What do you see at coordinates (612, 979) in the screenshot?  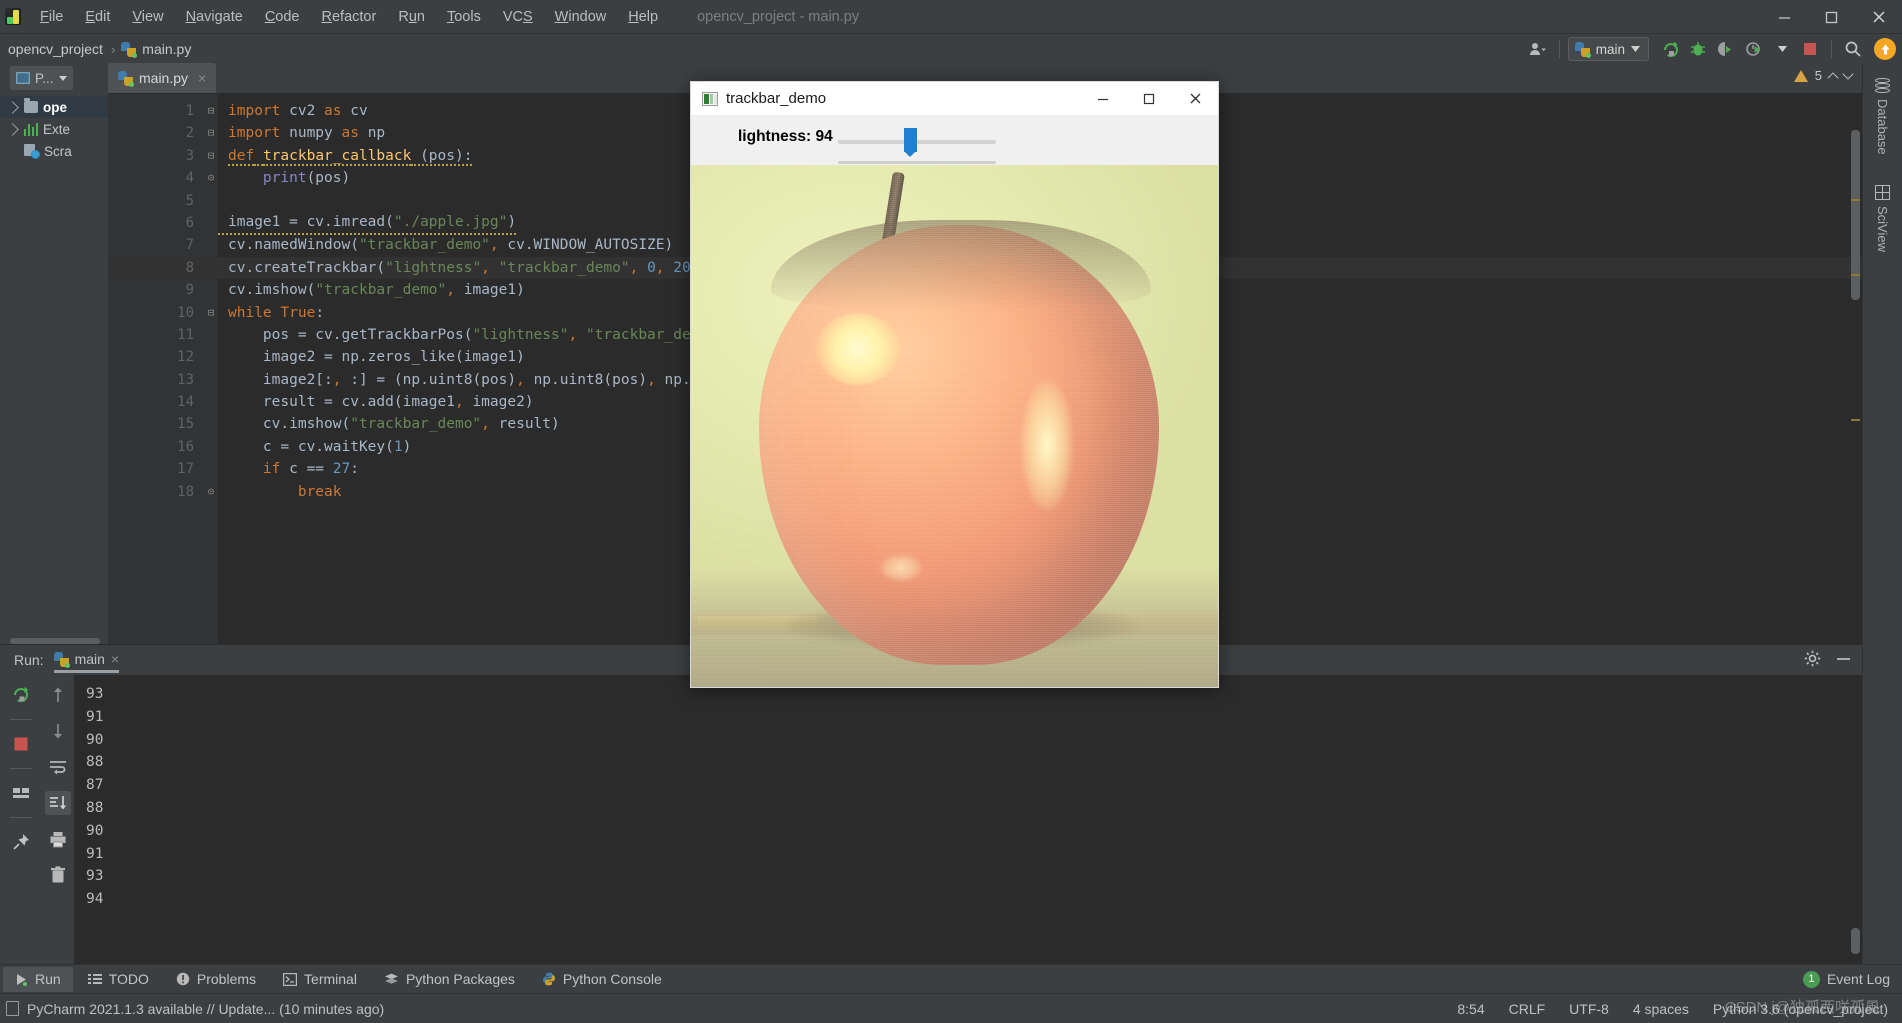 I see `tool-tab-label: Python Console` at bounding box center [612, 979].